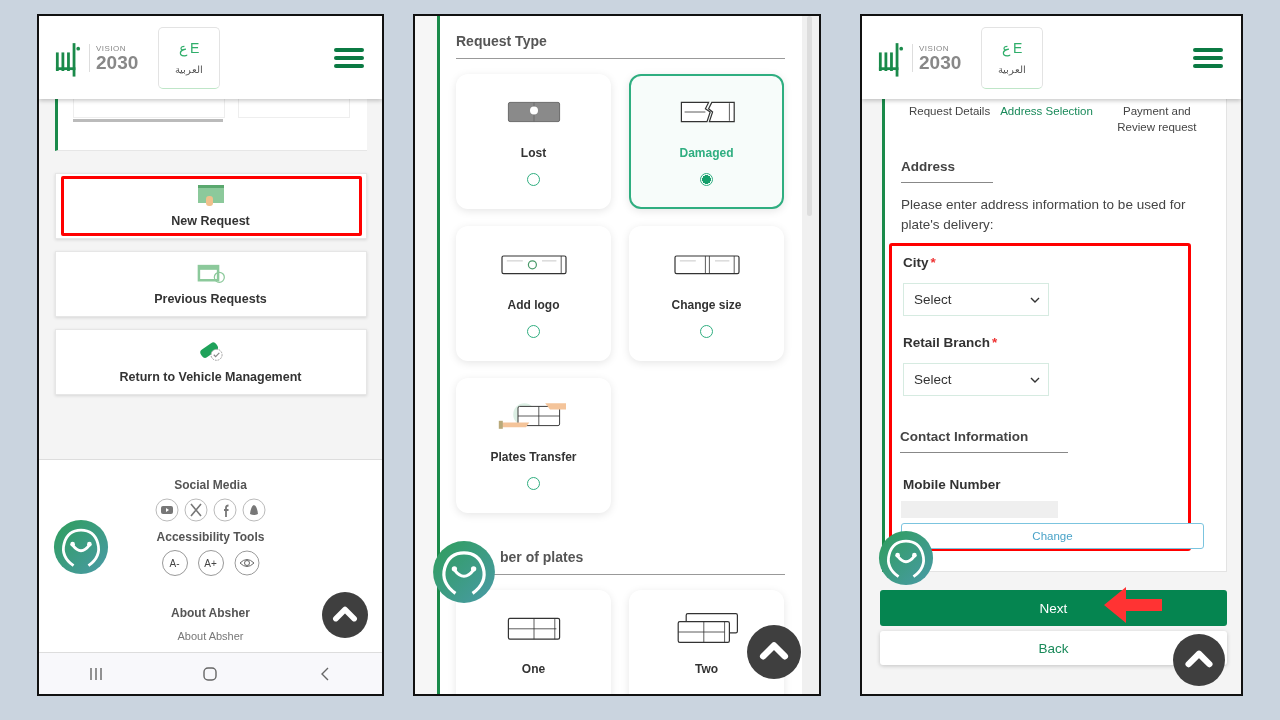  I want to click on next-button: Next, so click(1053, 608).